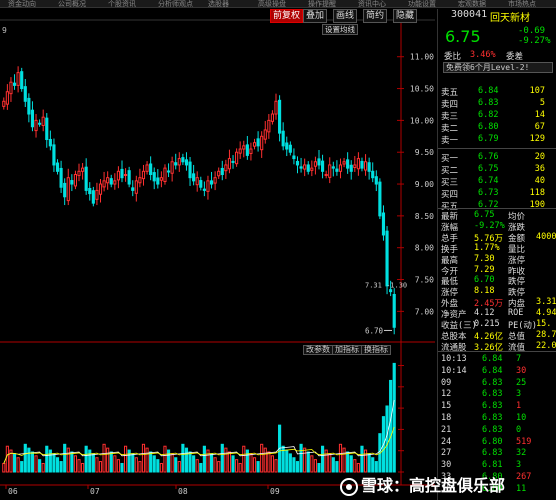  What do you see at coordinates (376, 350) in the screenshot?
I see `indicator-button-2: 换指标` at bounding box center [376, 350].